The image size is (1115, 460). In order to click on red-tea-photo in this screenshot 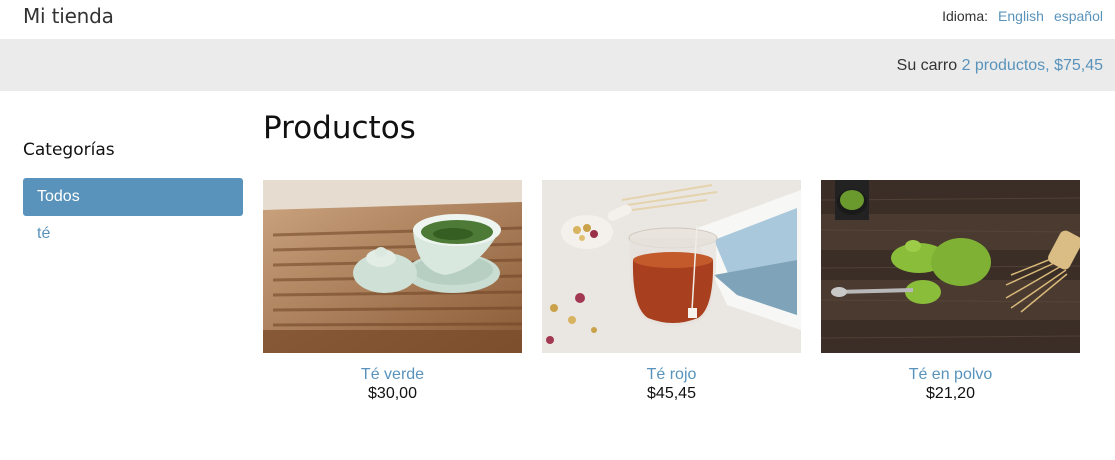, I will do `click(671, 266)`.